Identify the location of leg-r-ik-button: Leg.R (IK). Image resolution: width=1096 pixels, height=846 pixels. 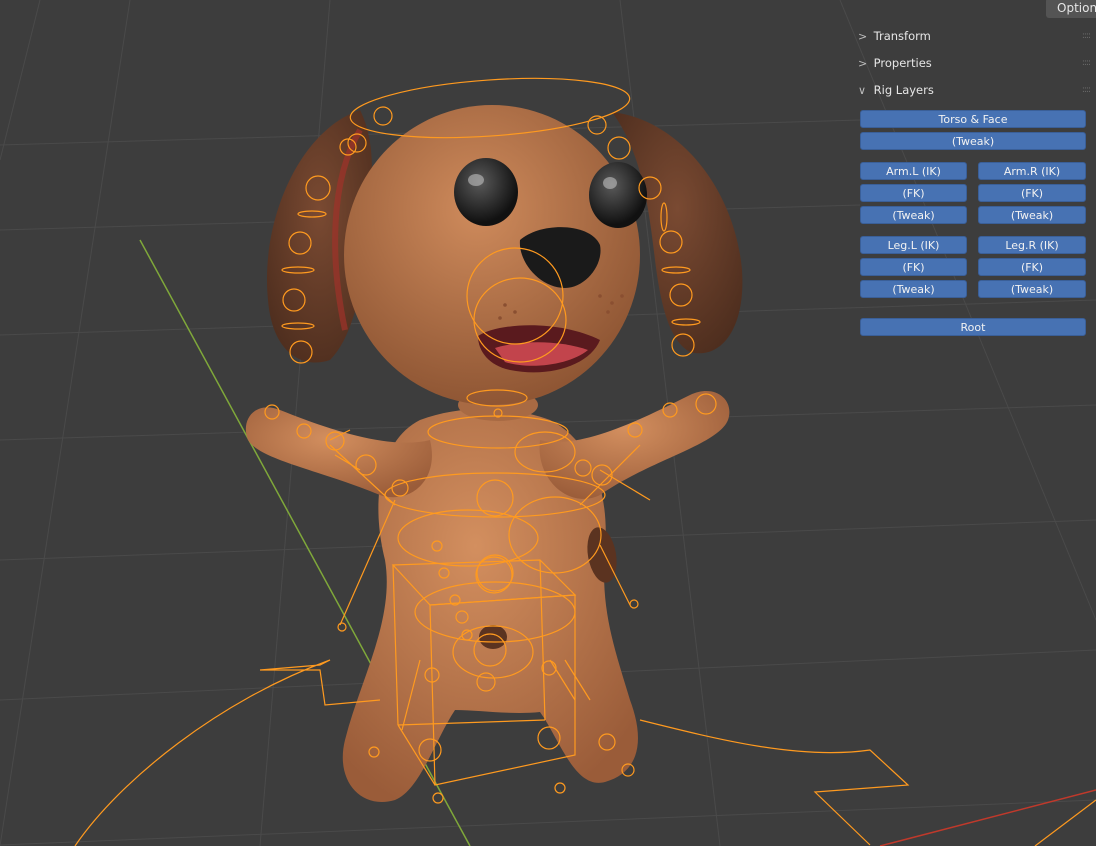
(1032, 245).